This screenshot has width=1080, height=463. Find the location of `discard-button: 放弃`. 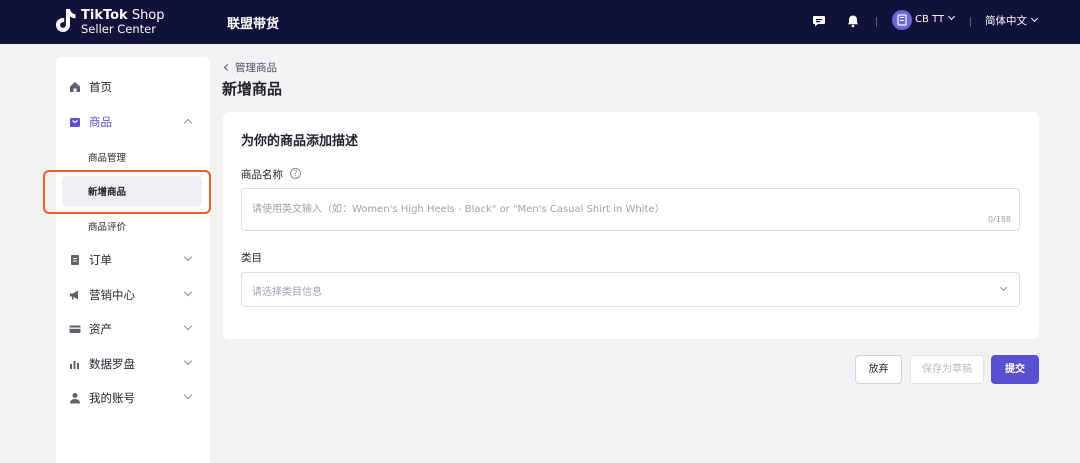

discard-button: 放弃 is located at coordinates (878, 369).